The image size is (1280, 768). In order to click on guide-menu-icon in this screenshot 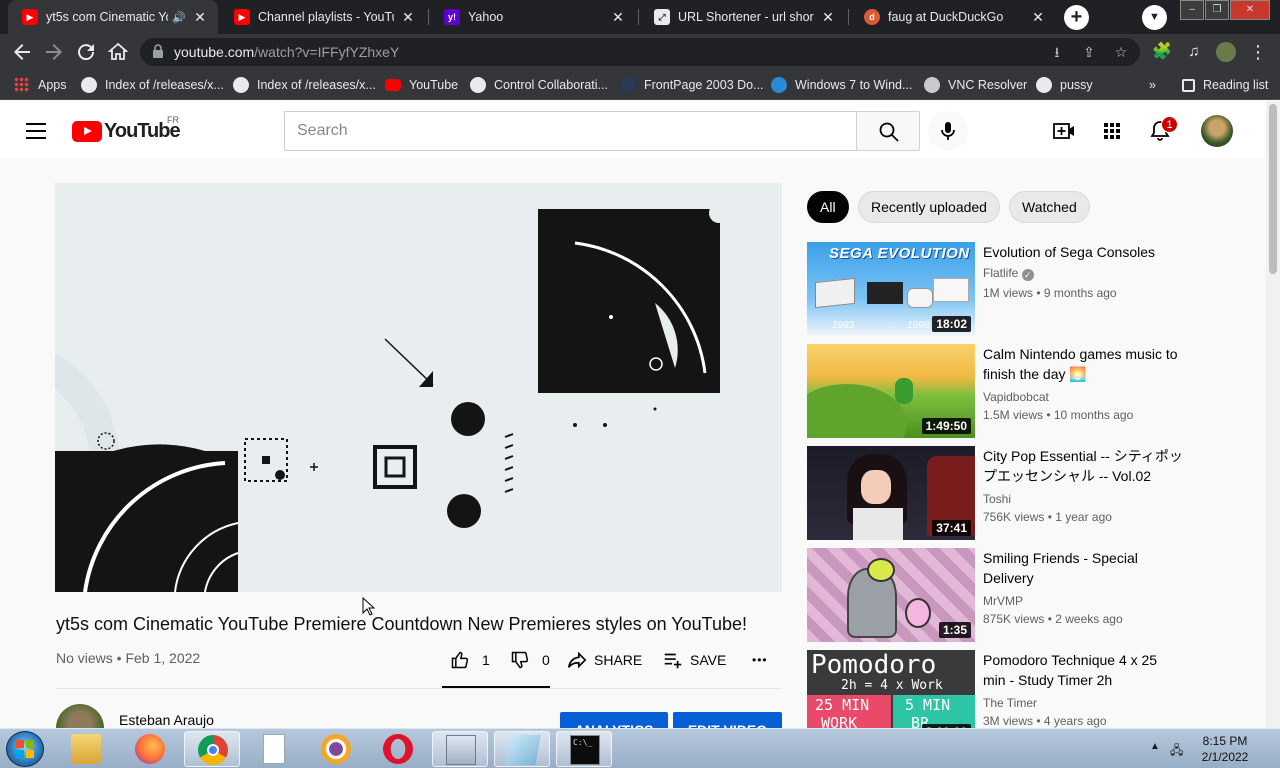, I will do `click(36, 131)`.